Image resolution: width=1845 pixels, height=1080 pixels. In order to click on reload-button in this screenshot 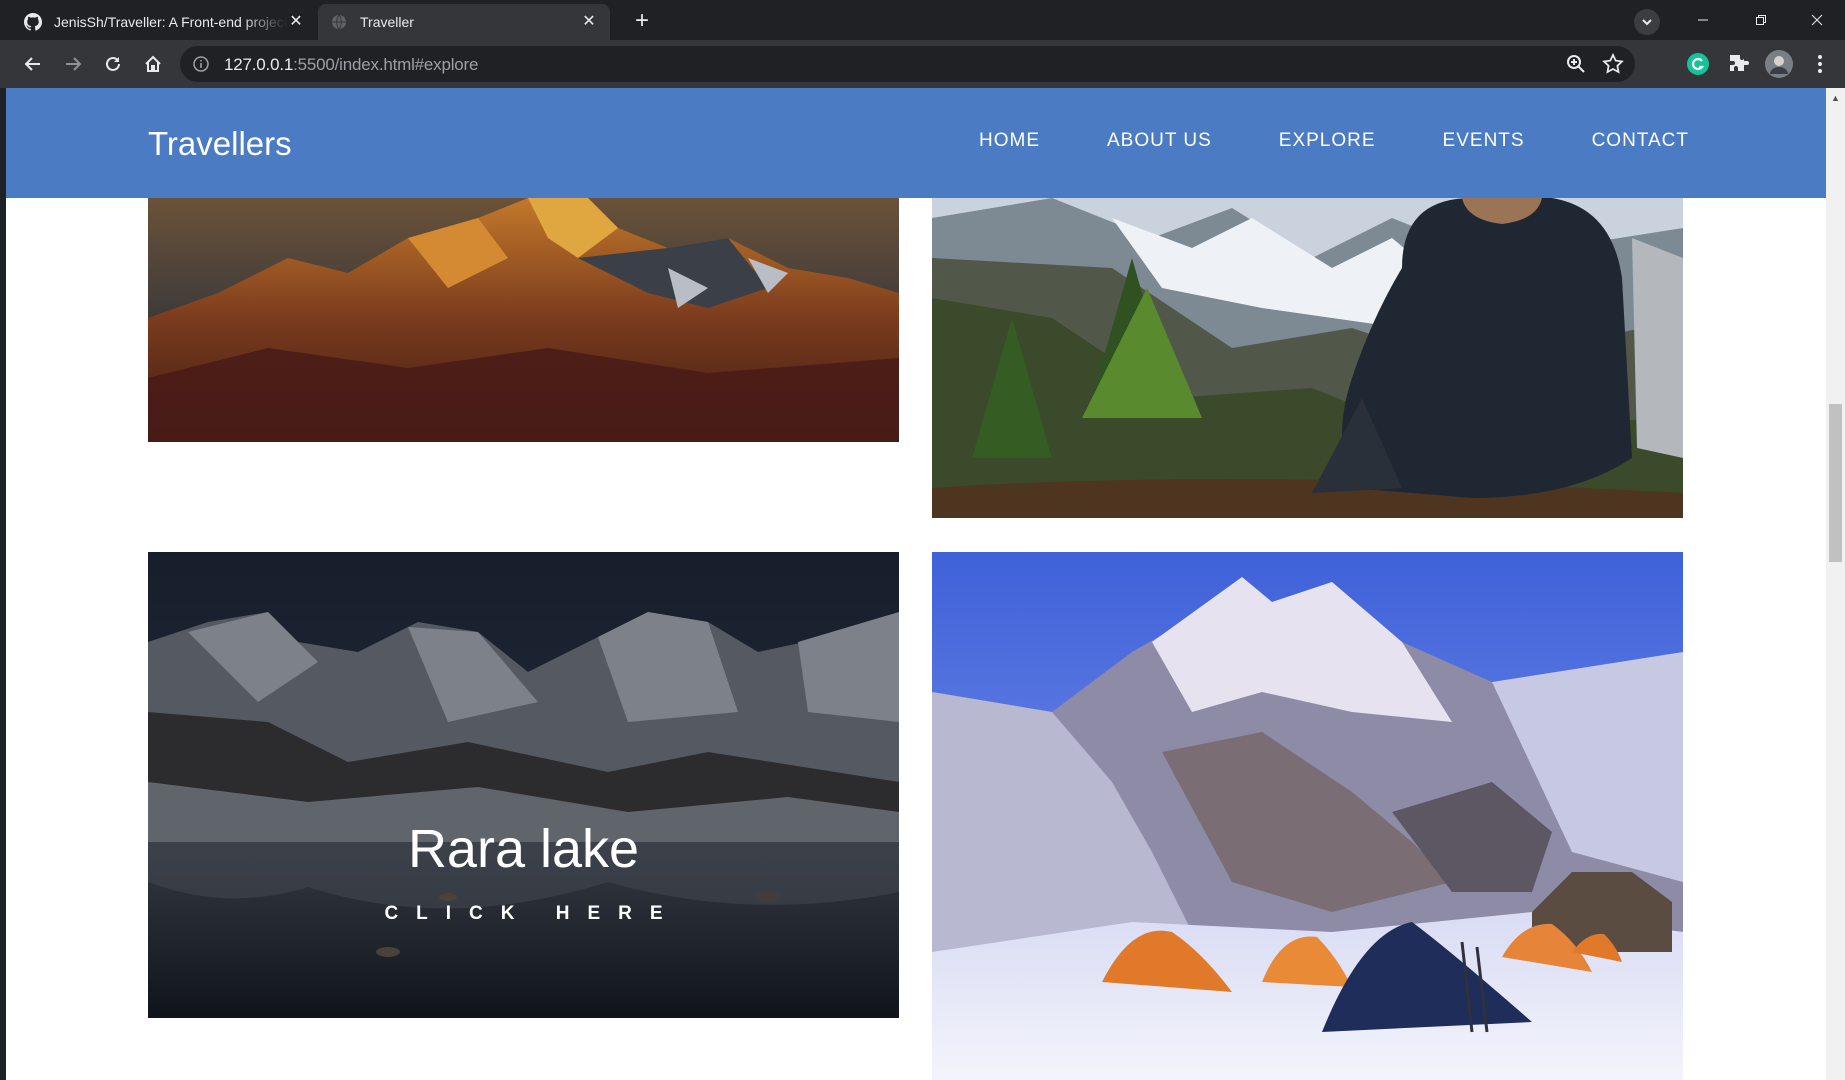, I will do `click(113, 64)`.